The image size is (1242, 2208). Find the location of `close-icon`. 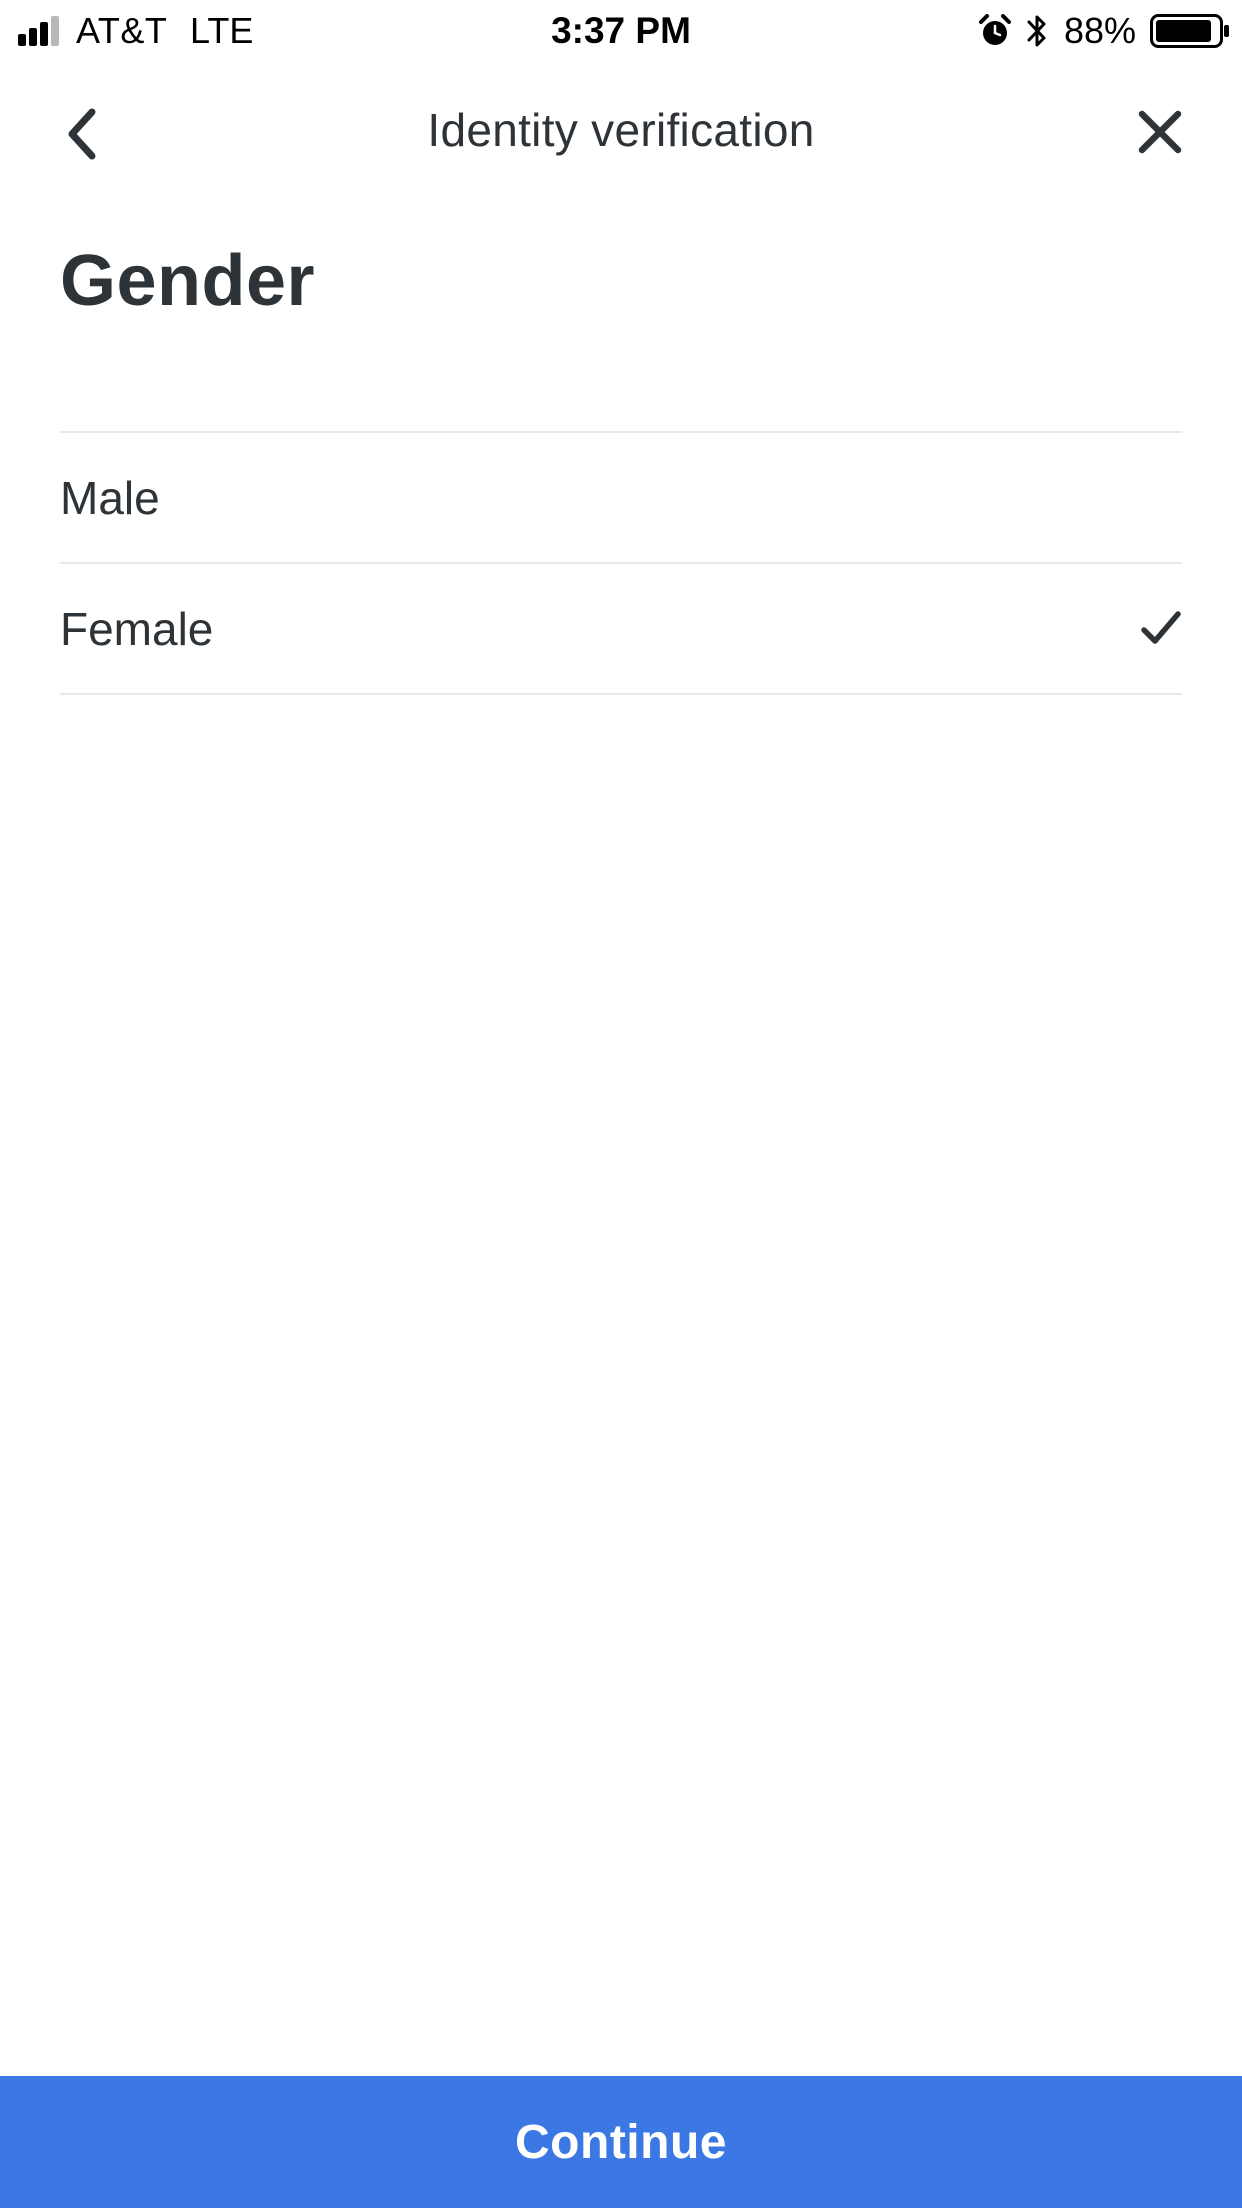

close-icon is located at coordinates (1160, 132).